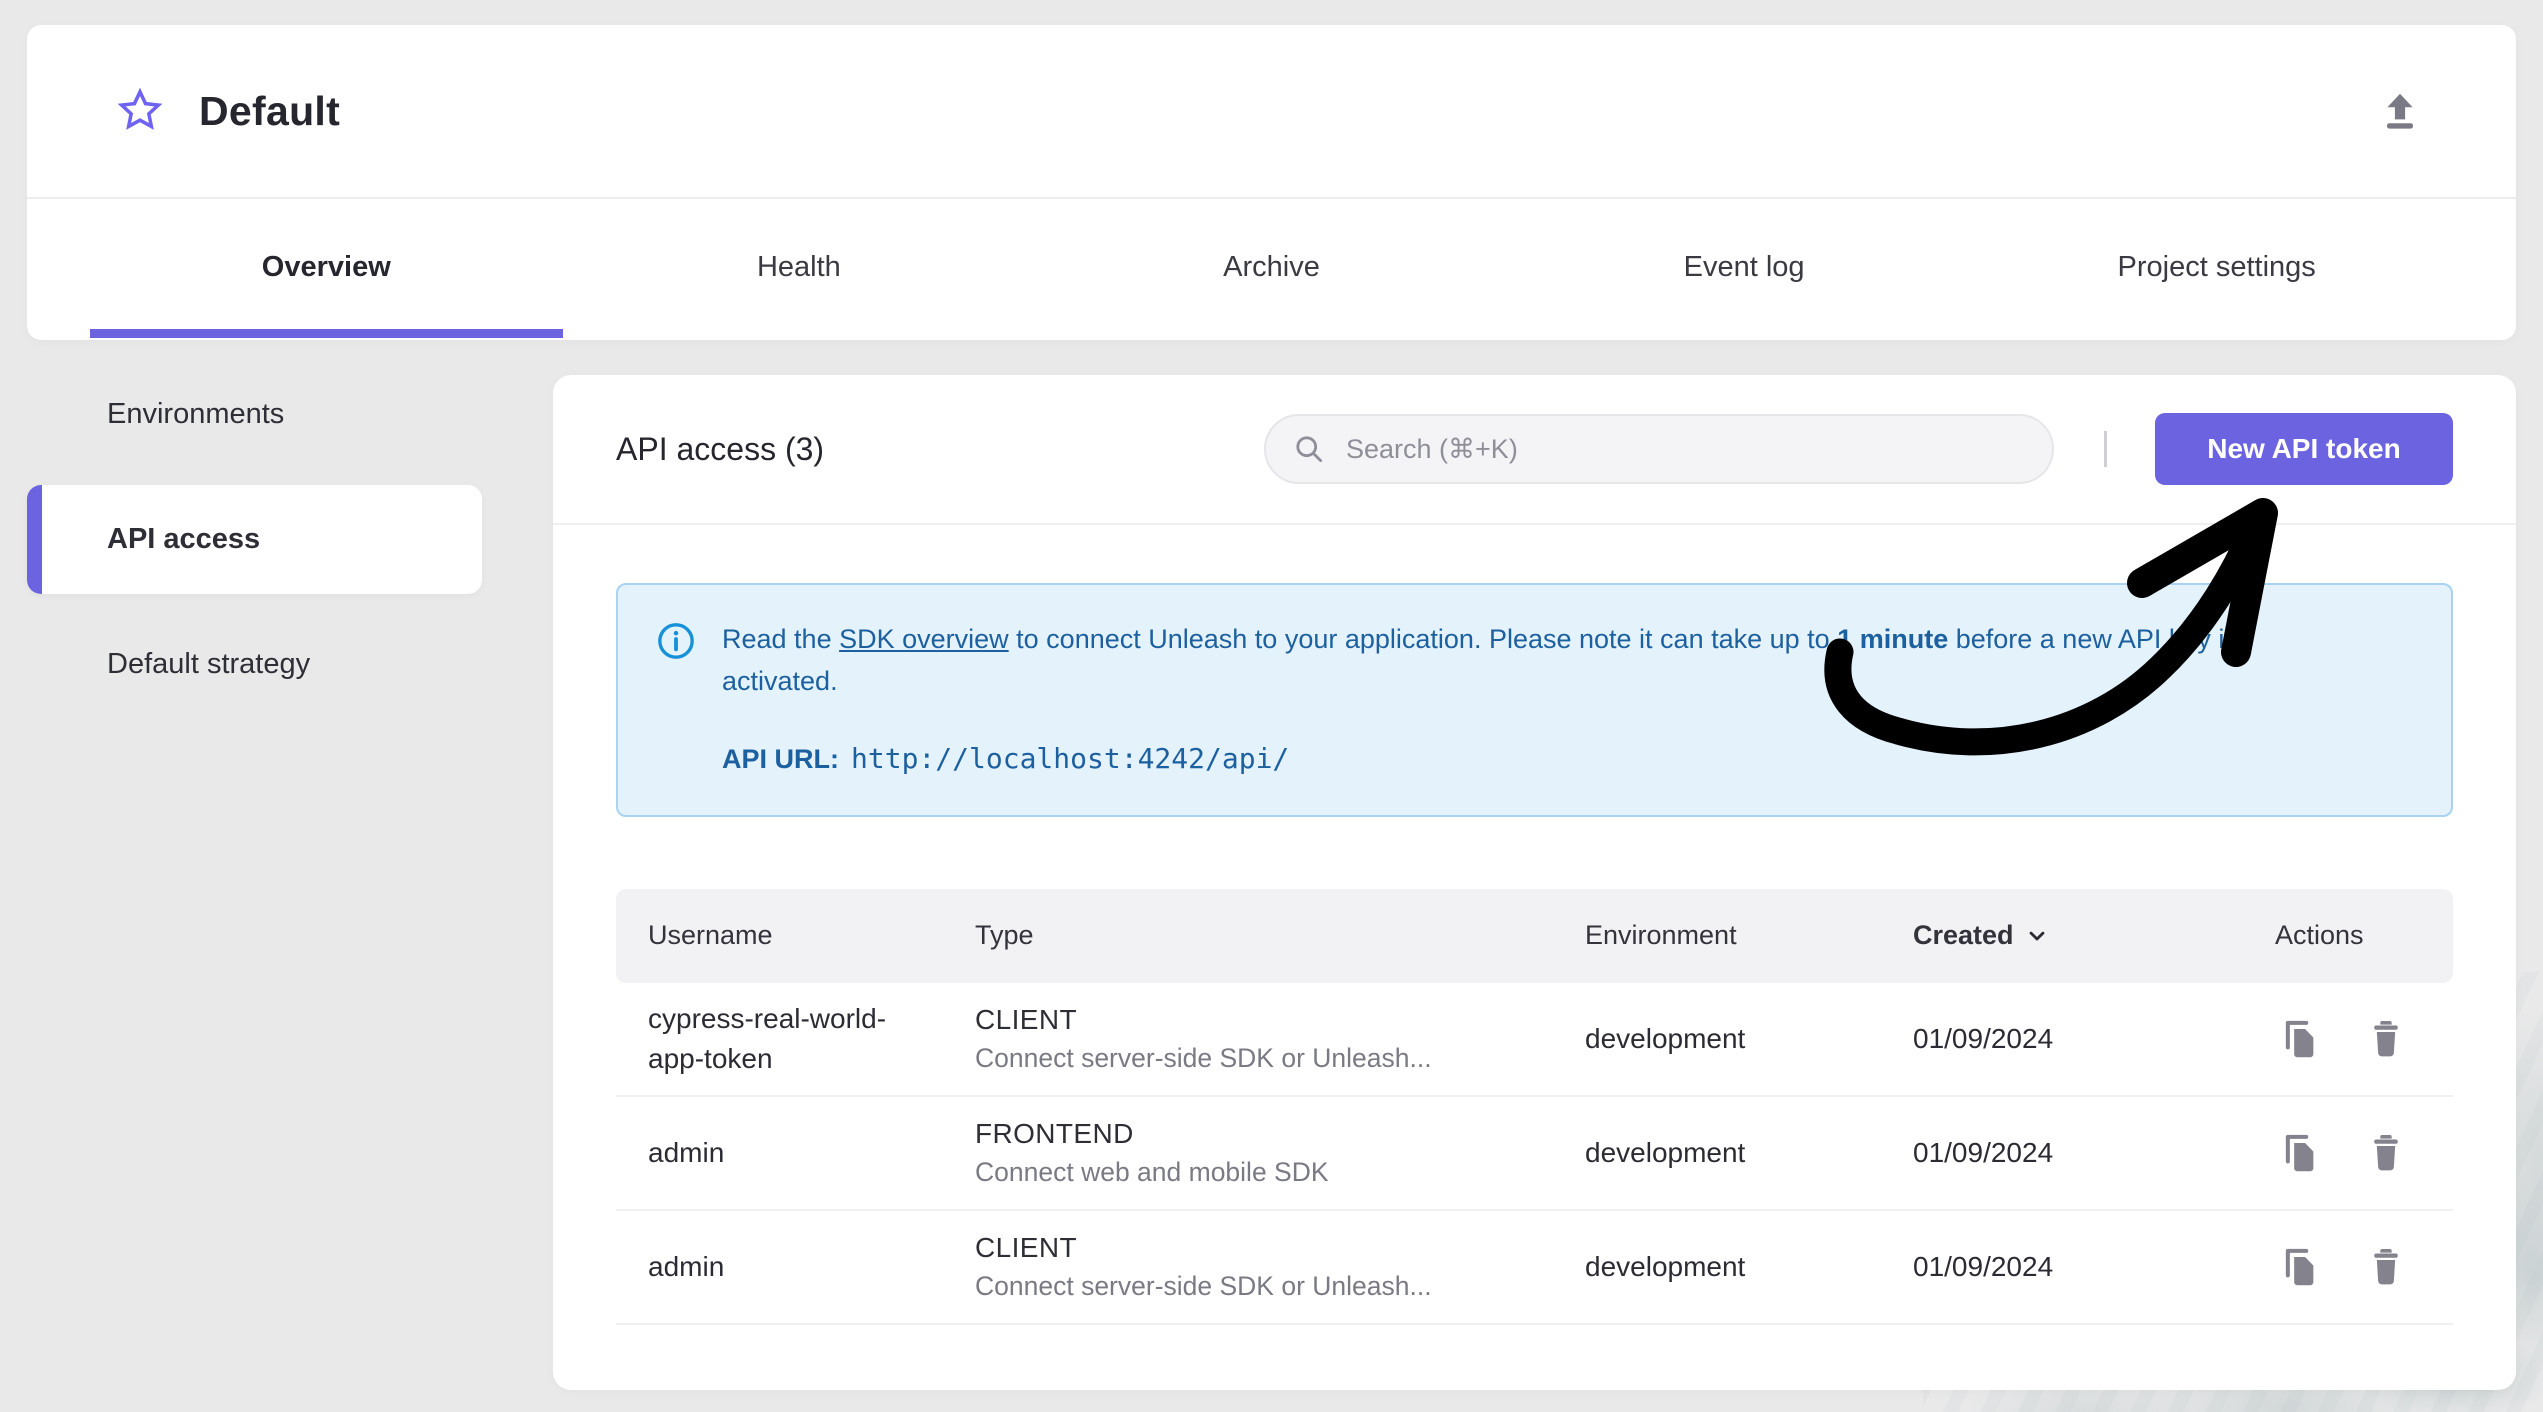  I want to click on column-header-type: Type, so click(1280, 935).